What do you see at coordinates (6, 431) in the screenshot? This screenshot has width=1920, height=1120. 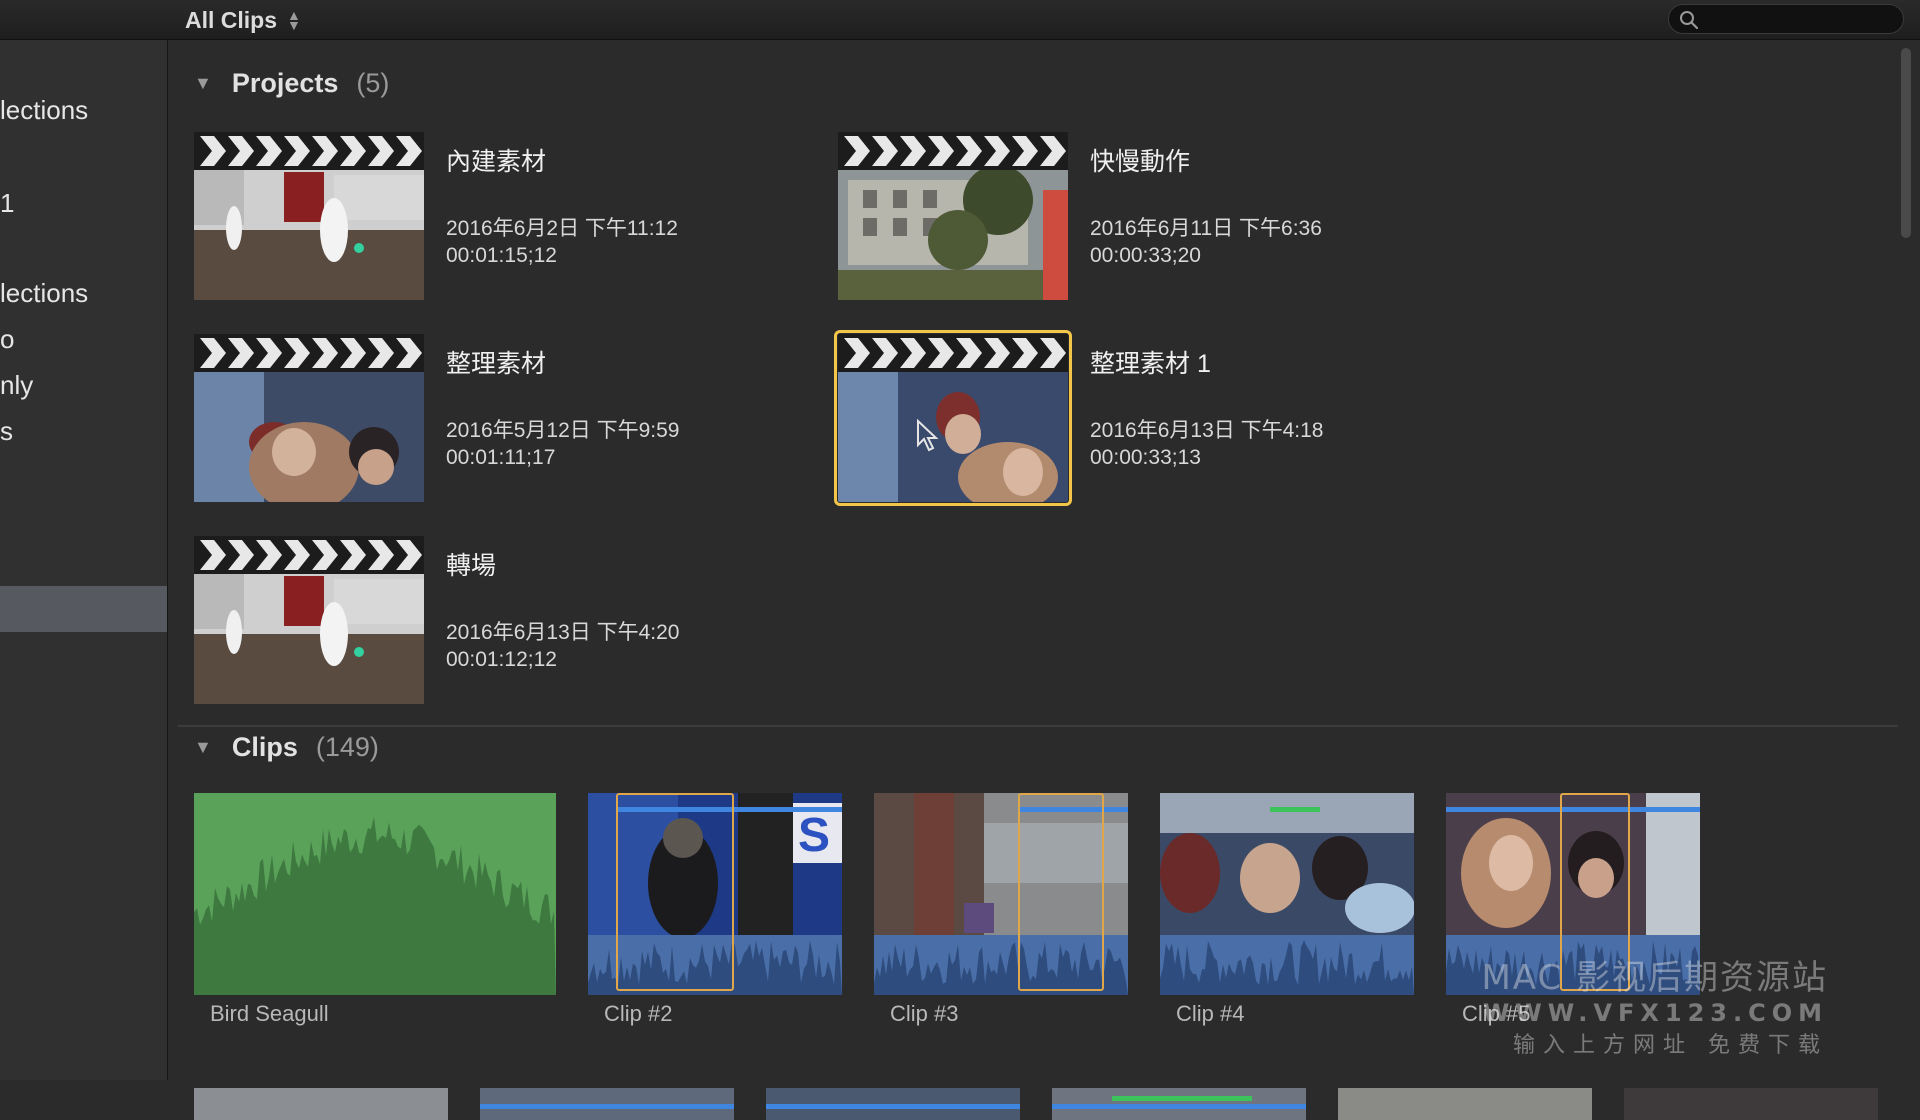 I see `sidebar-item-label: s` at bounding box center [6, 431].